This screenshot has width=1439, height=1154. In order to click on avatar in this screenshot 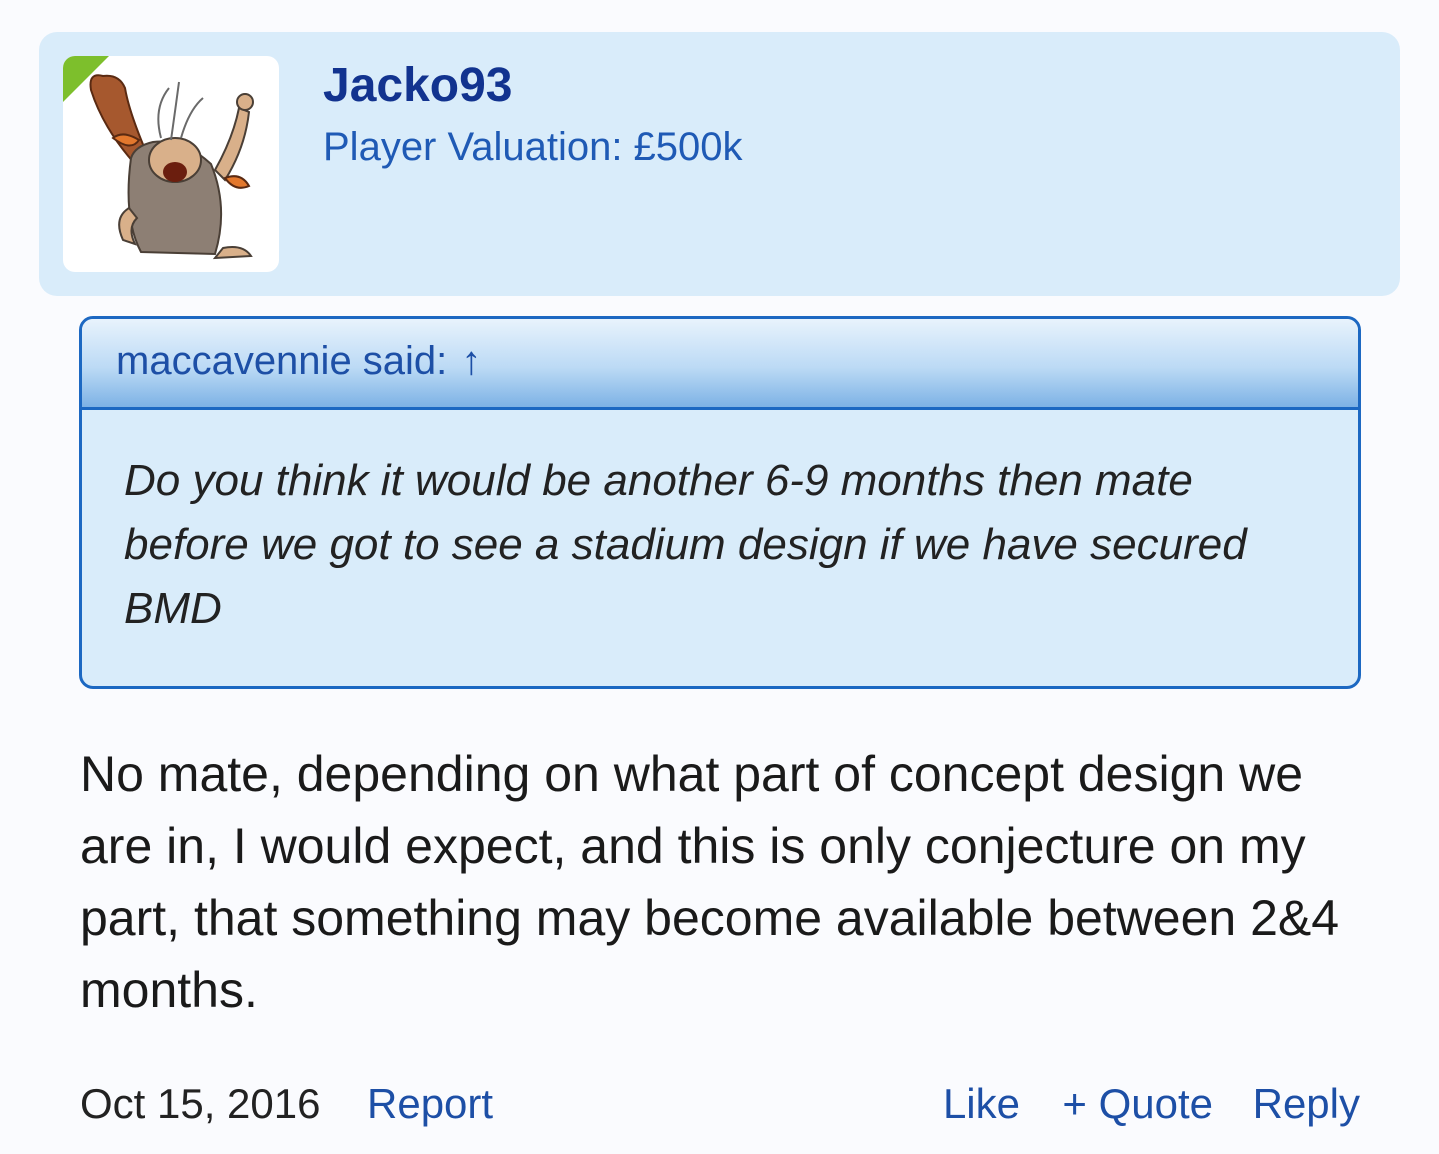, I will do `click(171, 164)`.